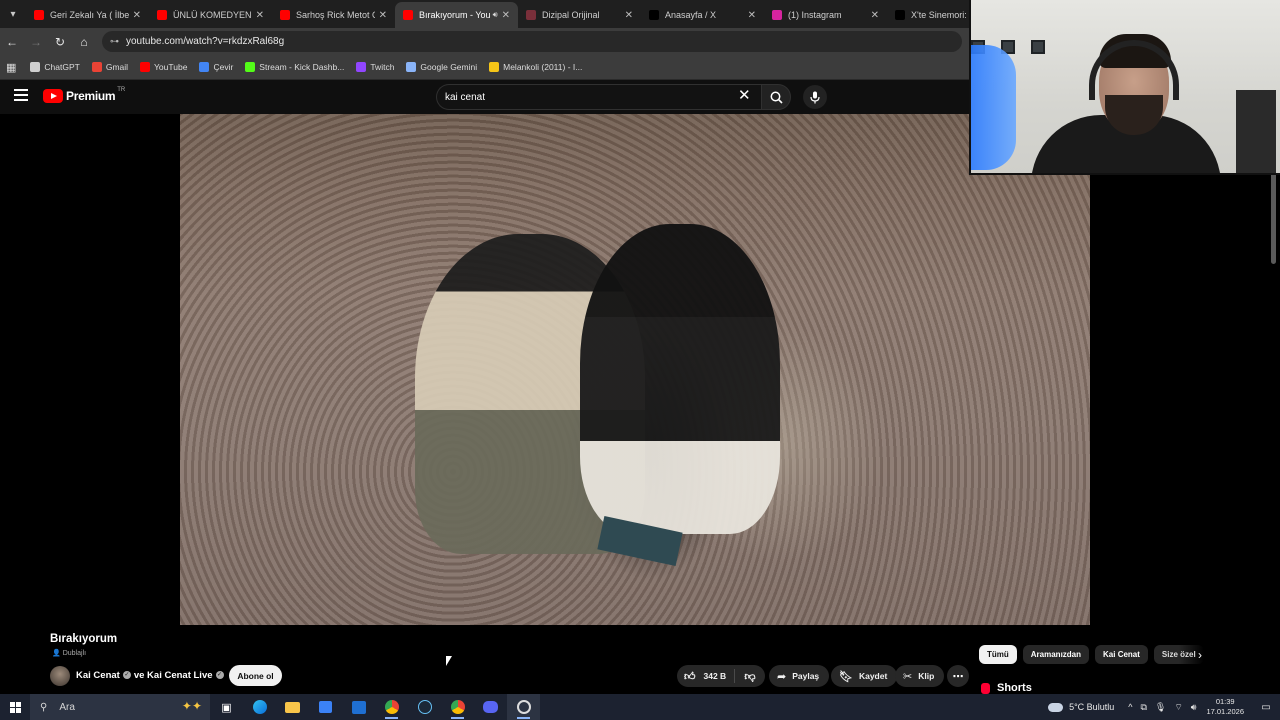 This screenshot has height=720, width=1280. Describe the element at coordinates (210, 15) in the screenshot. I see `browser-tab: ÜNLÜ KOMEDYENLERİ ✕` at that location.